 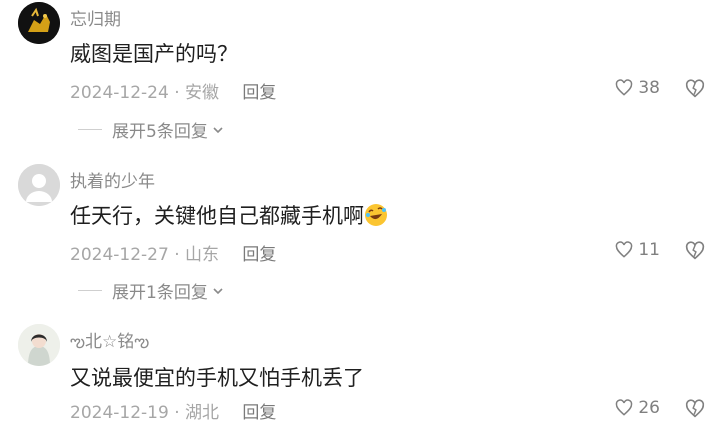 I want to click on expand-replies-button: 展开5条回复, so click(x=151, y=129).